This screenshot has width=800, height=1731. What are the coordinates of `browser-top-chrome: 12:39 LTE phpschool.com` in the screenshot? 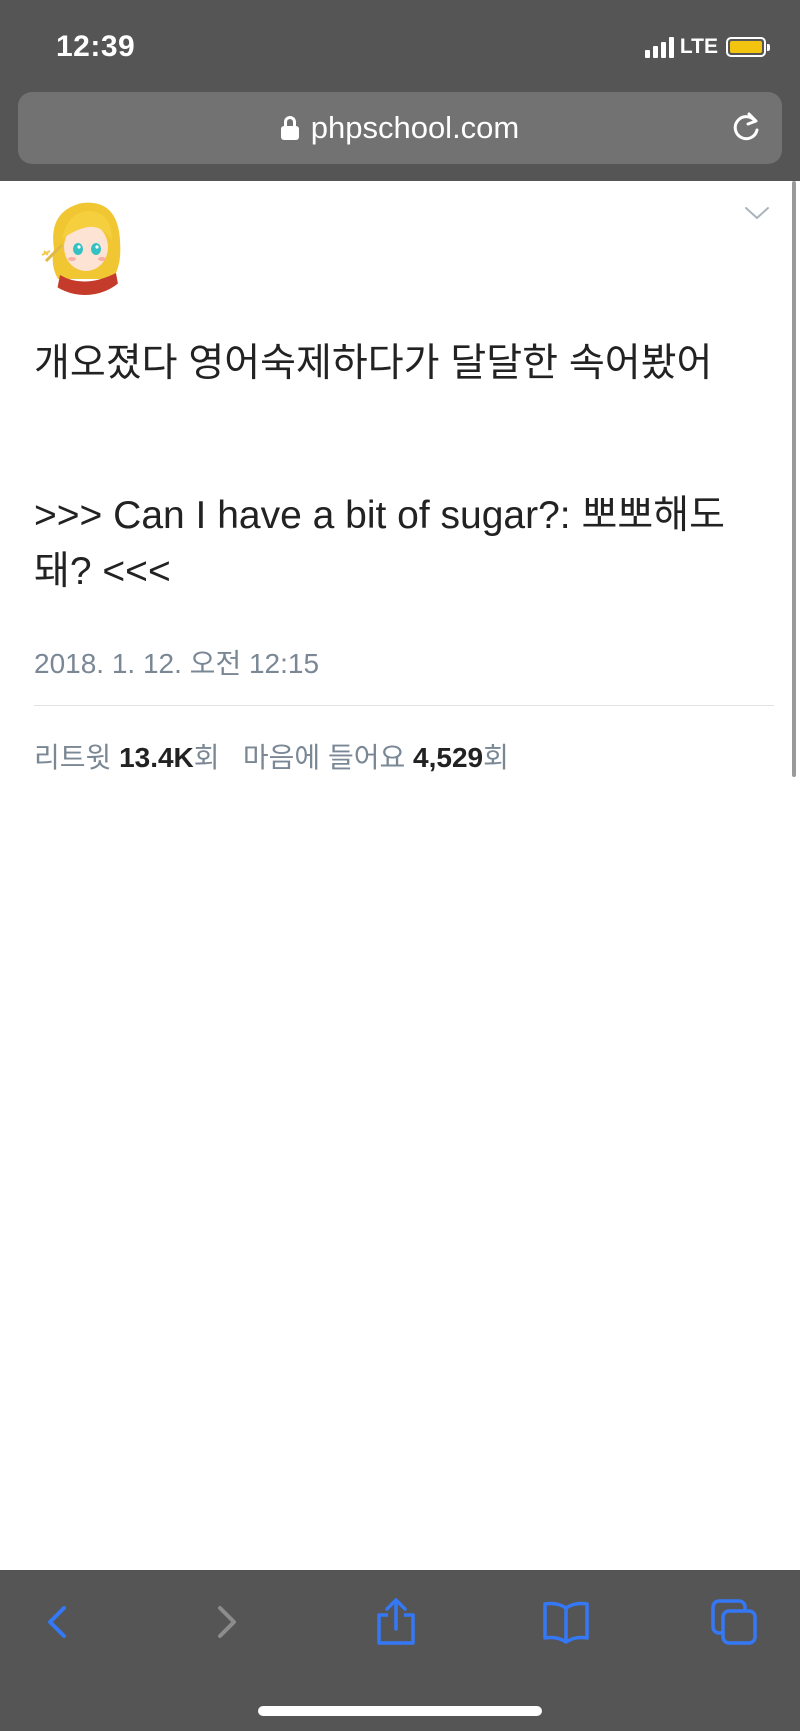 It's located at (400, 90).